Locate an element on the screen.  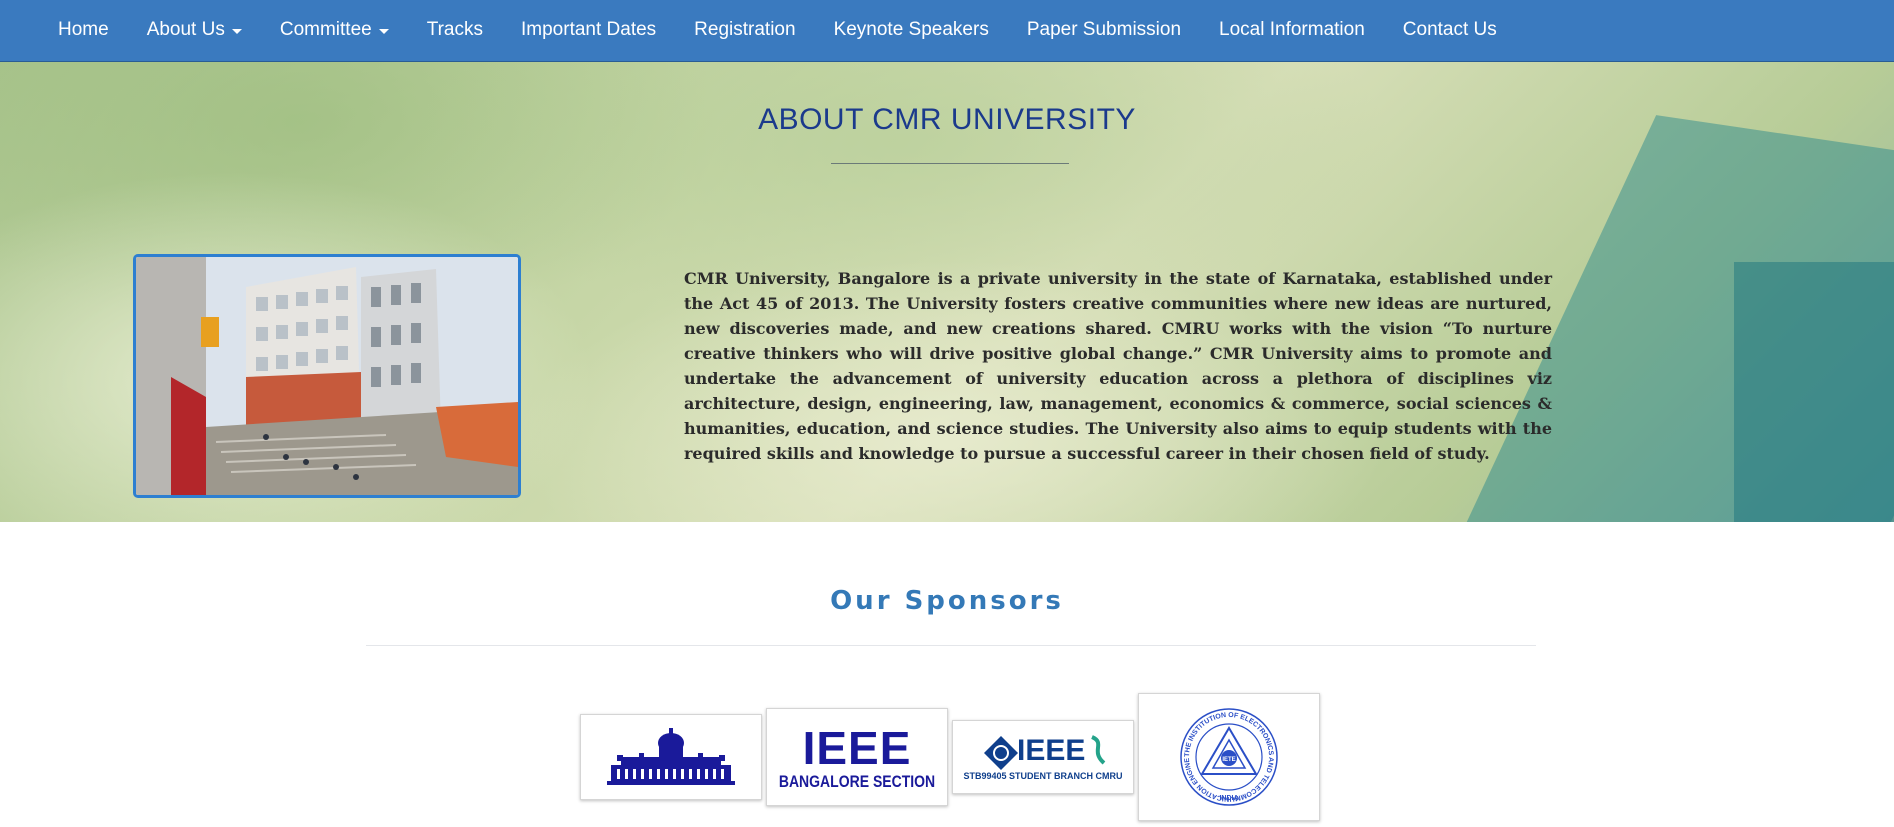
nav-item-label: Keynote Speakers is located at coordinates (911, 29).